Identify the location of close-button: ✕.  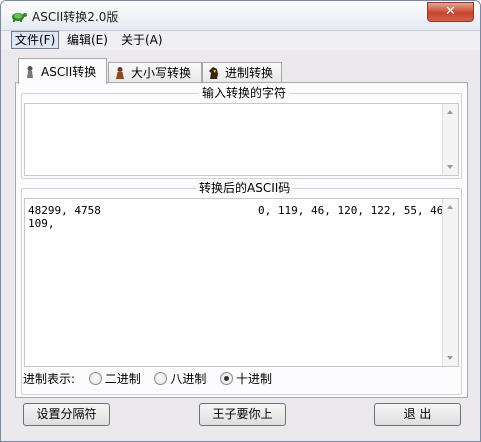
(450, 12).